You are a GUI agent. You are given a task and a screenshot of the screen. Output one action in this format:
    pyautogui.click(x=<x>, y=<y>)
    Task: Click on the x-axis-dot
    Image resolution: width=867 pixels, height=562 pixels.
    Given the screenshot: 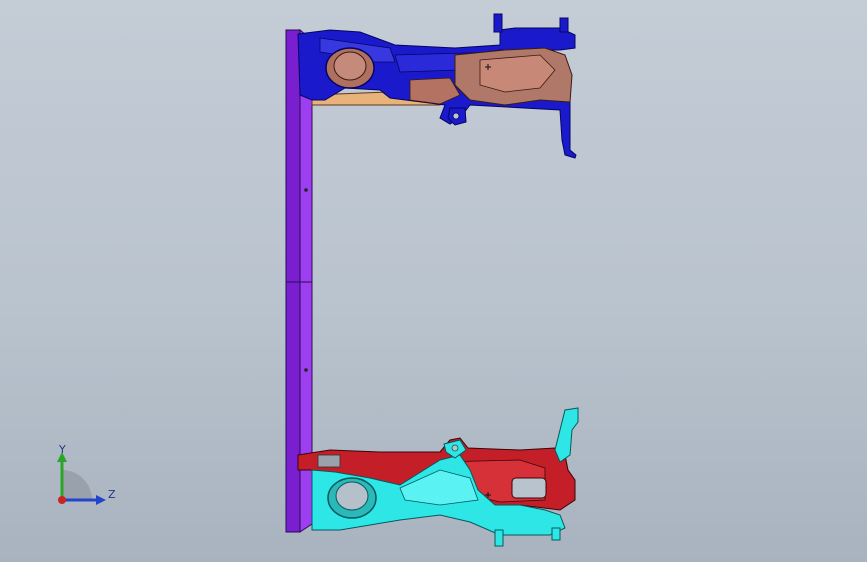 What is the action you would take?
    pyautogui.click(x=62, y=500)
    